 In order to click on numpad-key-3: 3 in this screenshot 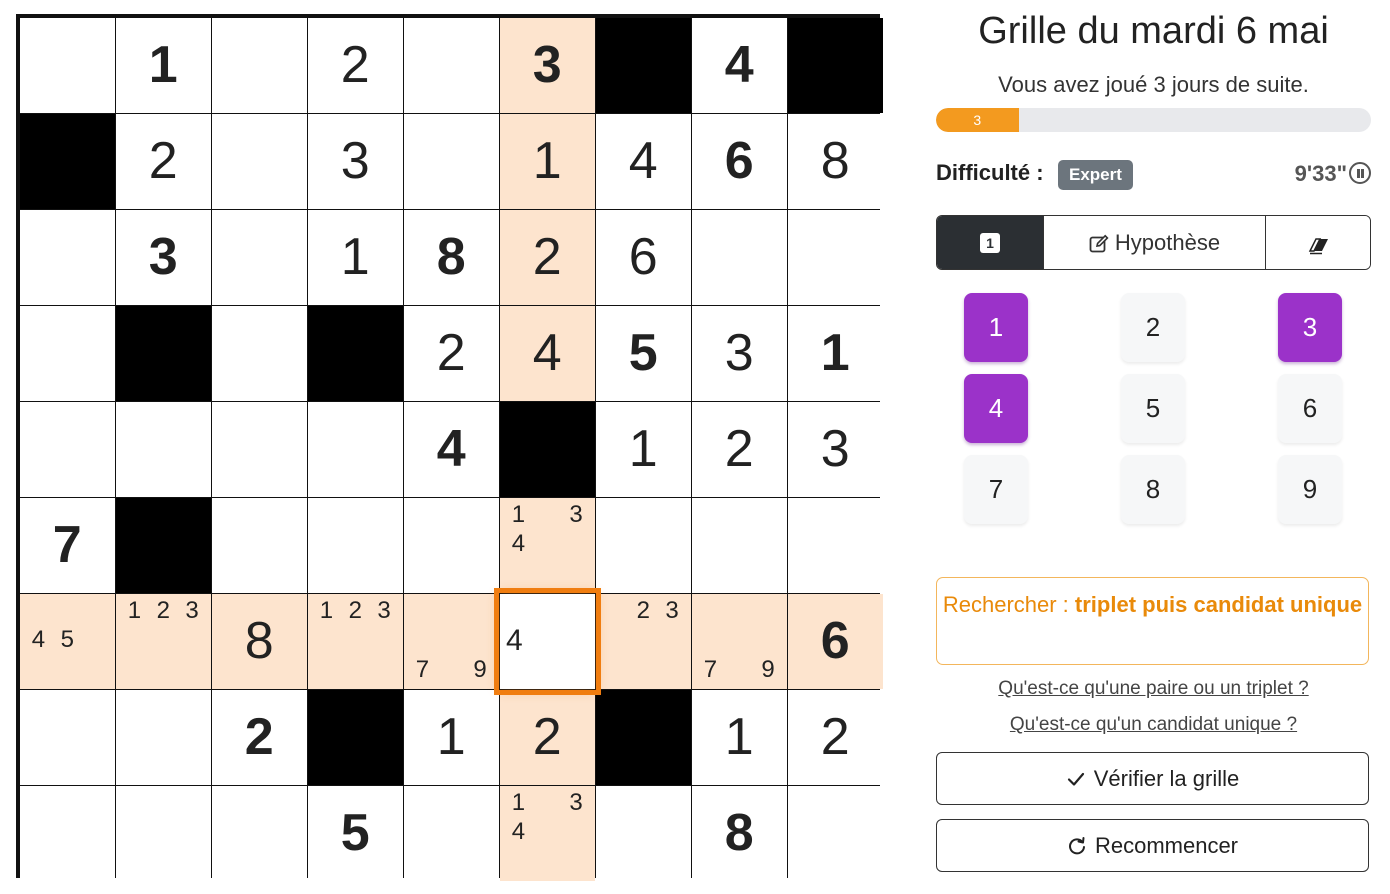, I will do `click(1310, 327)`.